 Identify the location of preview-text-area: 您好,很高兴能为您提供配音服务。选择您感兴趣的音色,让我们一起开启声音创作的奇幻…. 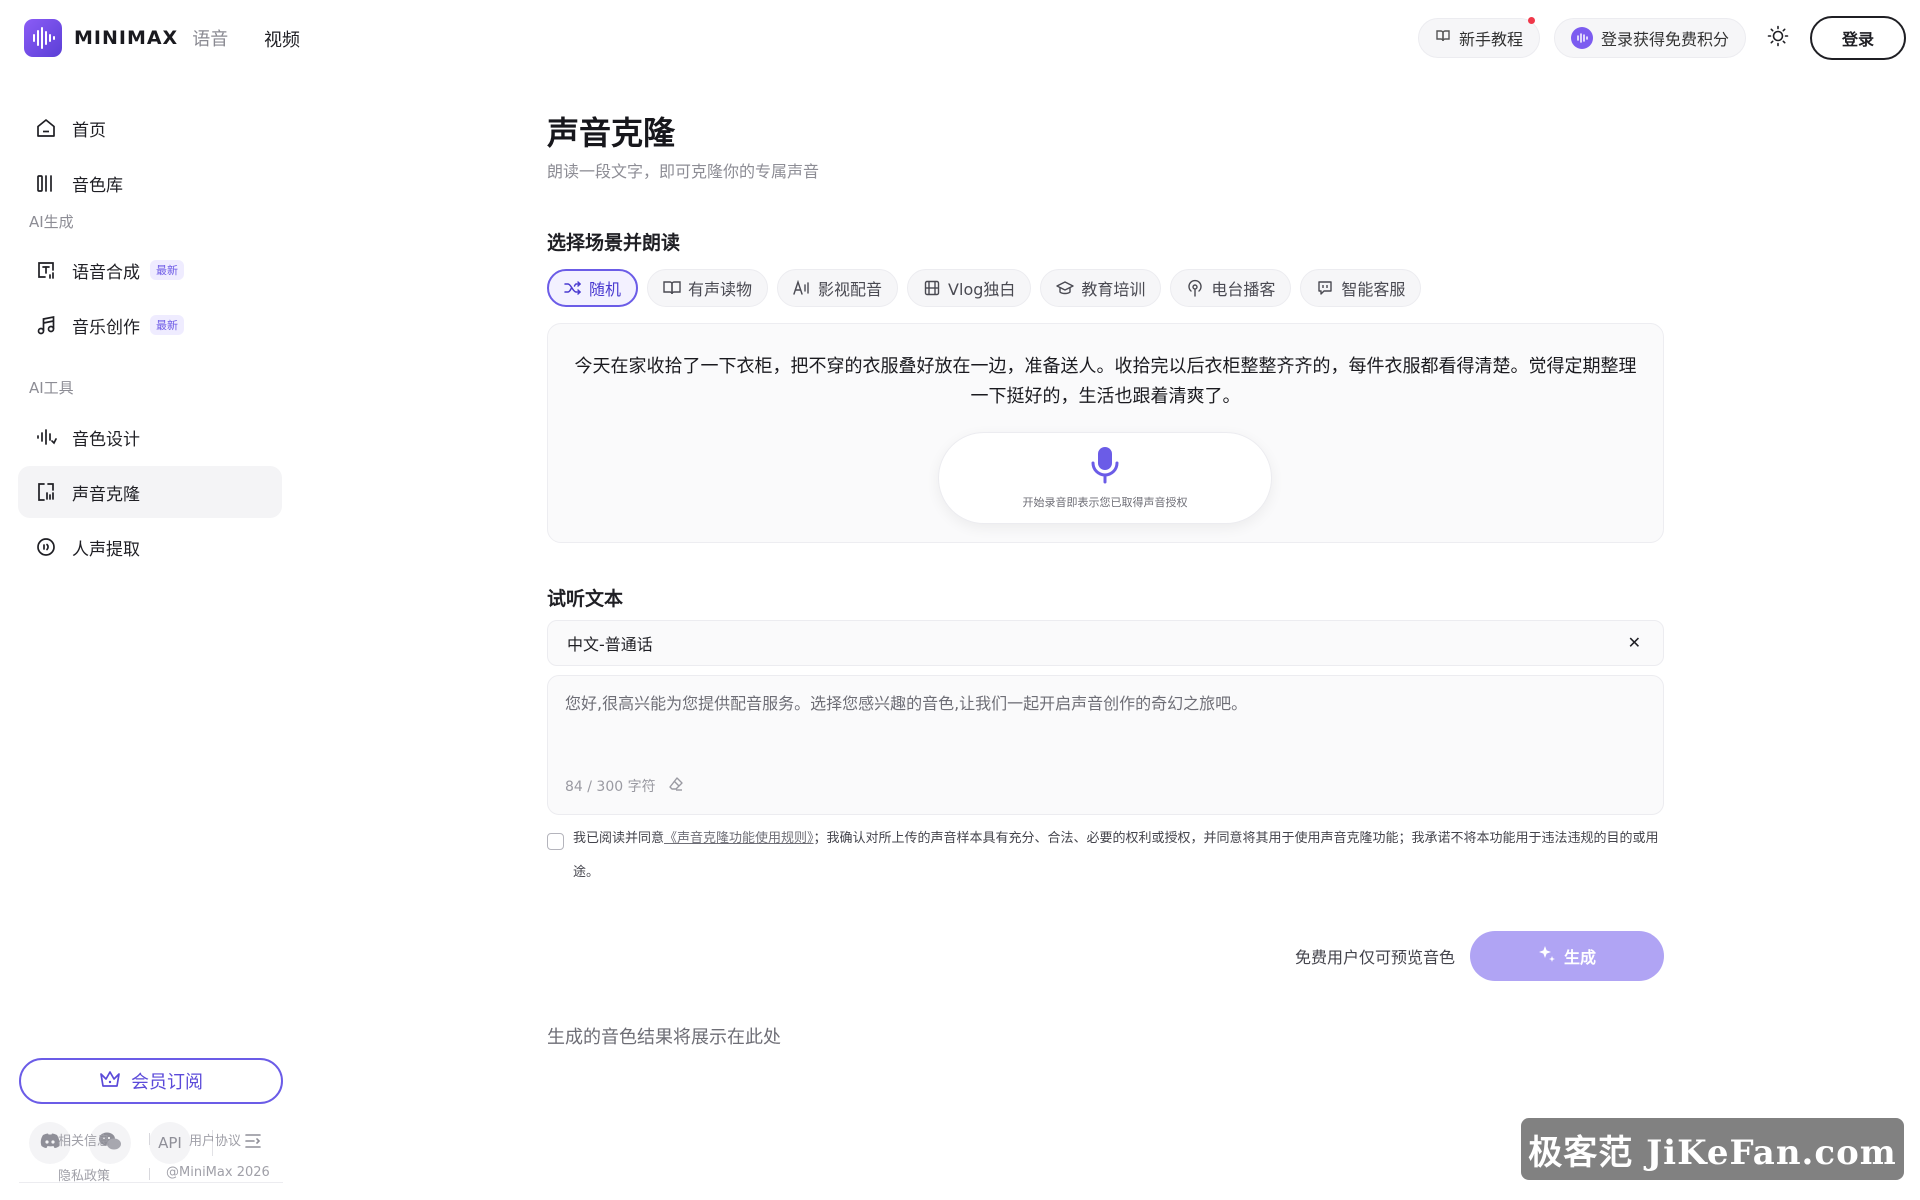
(1105, 745).